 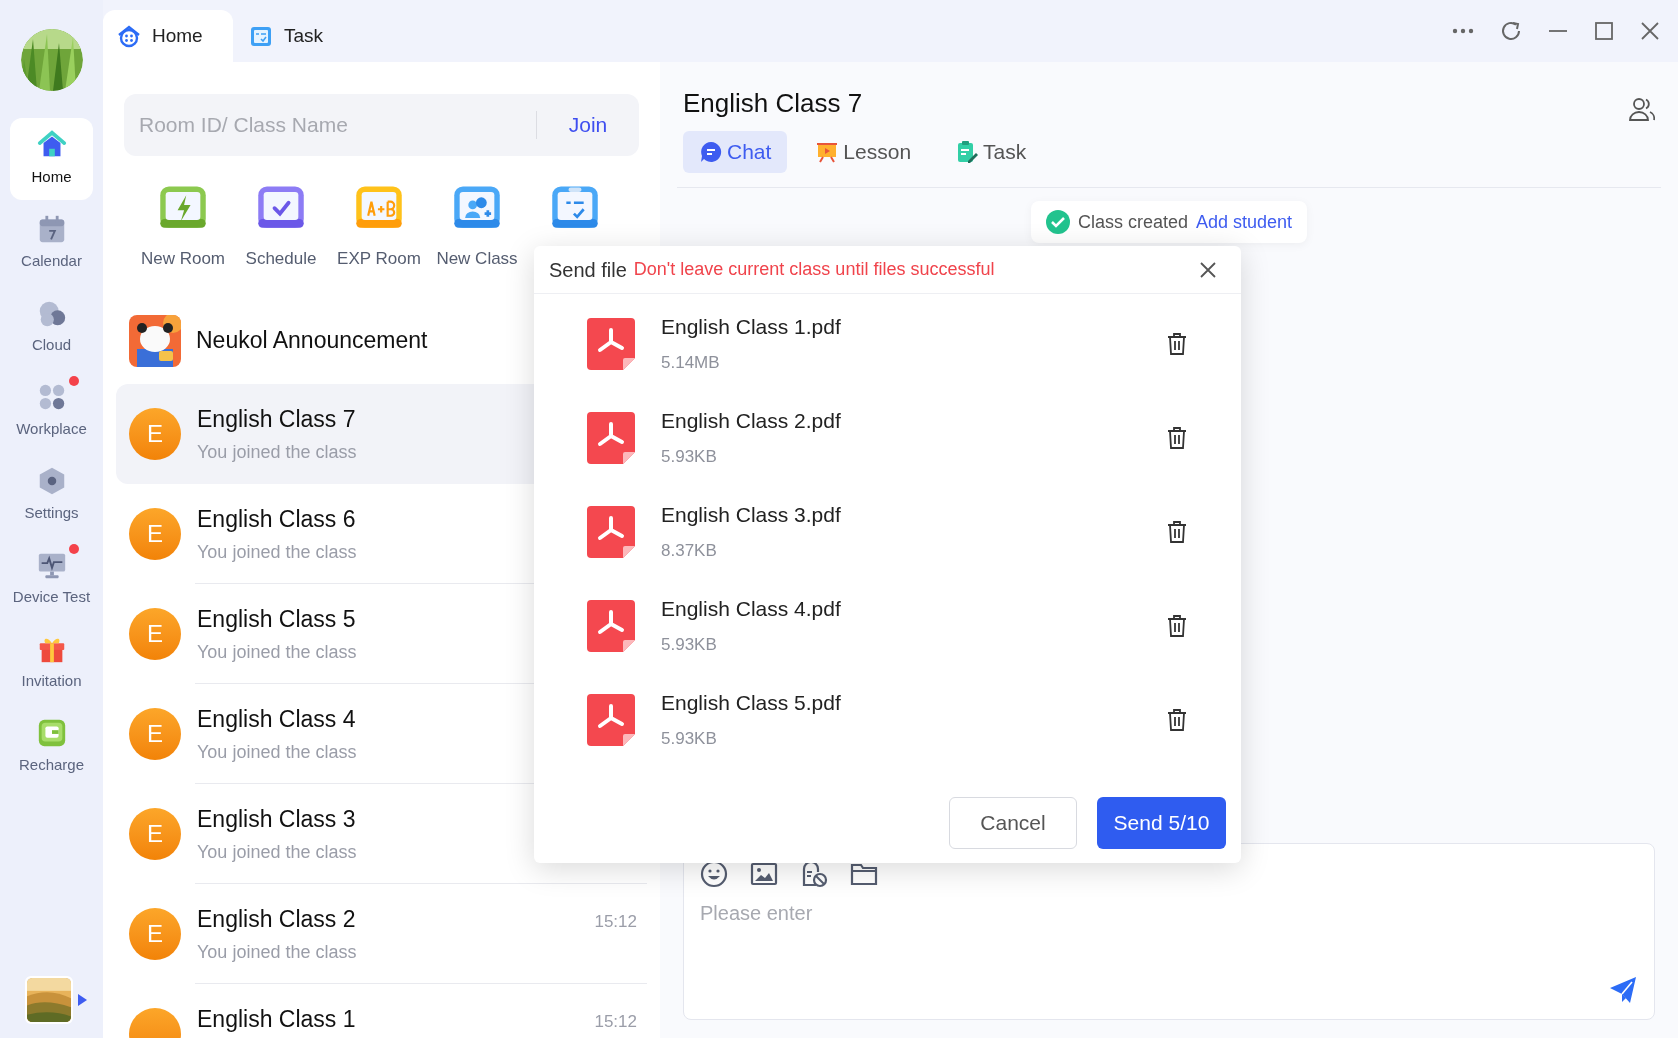 What do you see at coordinates (711, 152) in the screenshot?
I see `chat-icon` at bounding box center [711, 152].